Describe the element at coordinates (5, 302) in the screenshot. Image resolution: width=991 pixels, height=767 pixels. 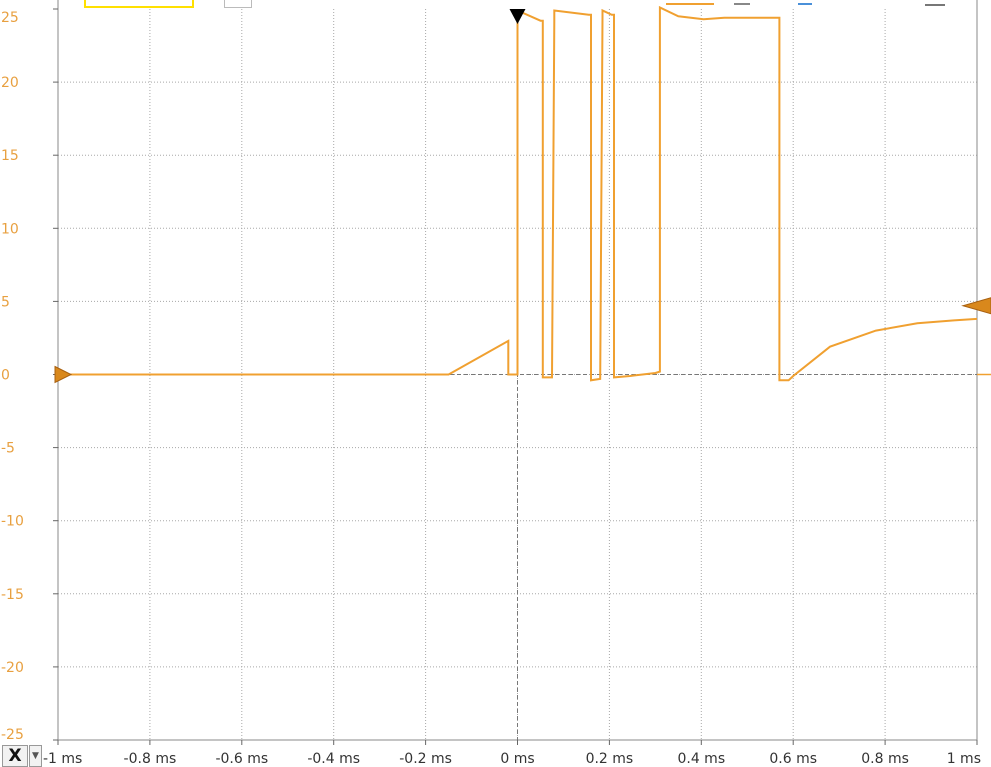
I see `y-tick-label: 5` at that location.